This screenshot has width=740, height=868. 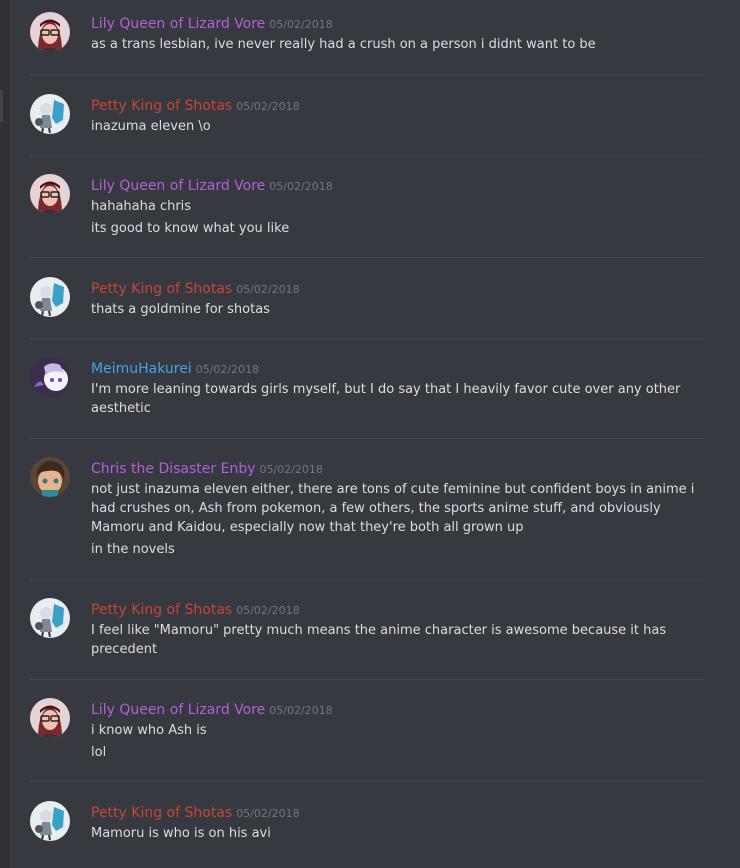 I want to click on username: MeimuHakurei, so click(x=141, y=369).